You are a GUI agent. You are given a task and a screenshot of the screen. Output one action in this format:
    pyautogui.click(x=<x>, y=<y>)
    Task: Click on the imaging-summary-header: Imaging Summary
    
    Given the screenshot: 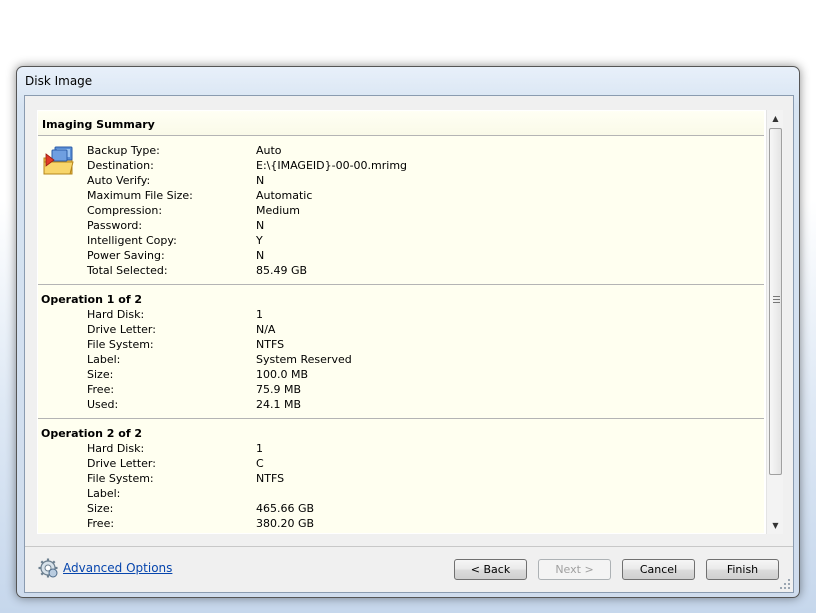 What is the action you would take?
    pyautogui.click(x=401, y=123)
    